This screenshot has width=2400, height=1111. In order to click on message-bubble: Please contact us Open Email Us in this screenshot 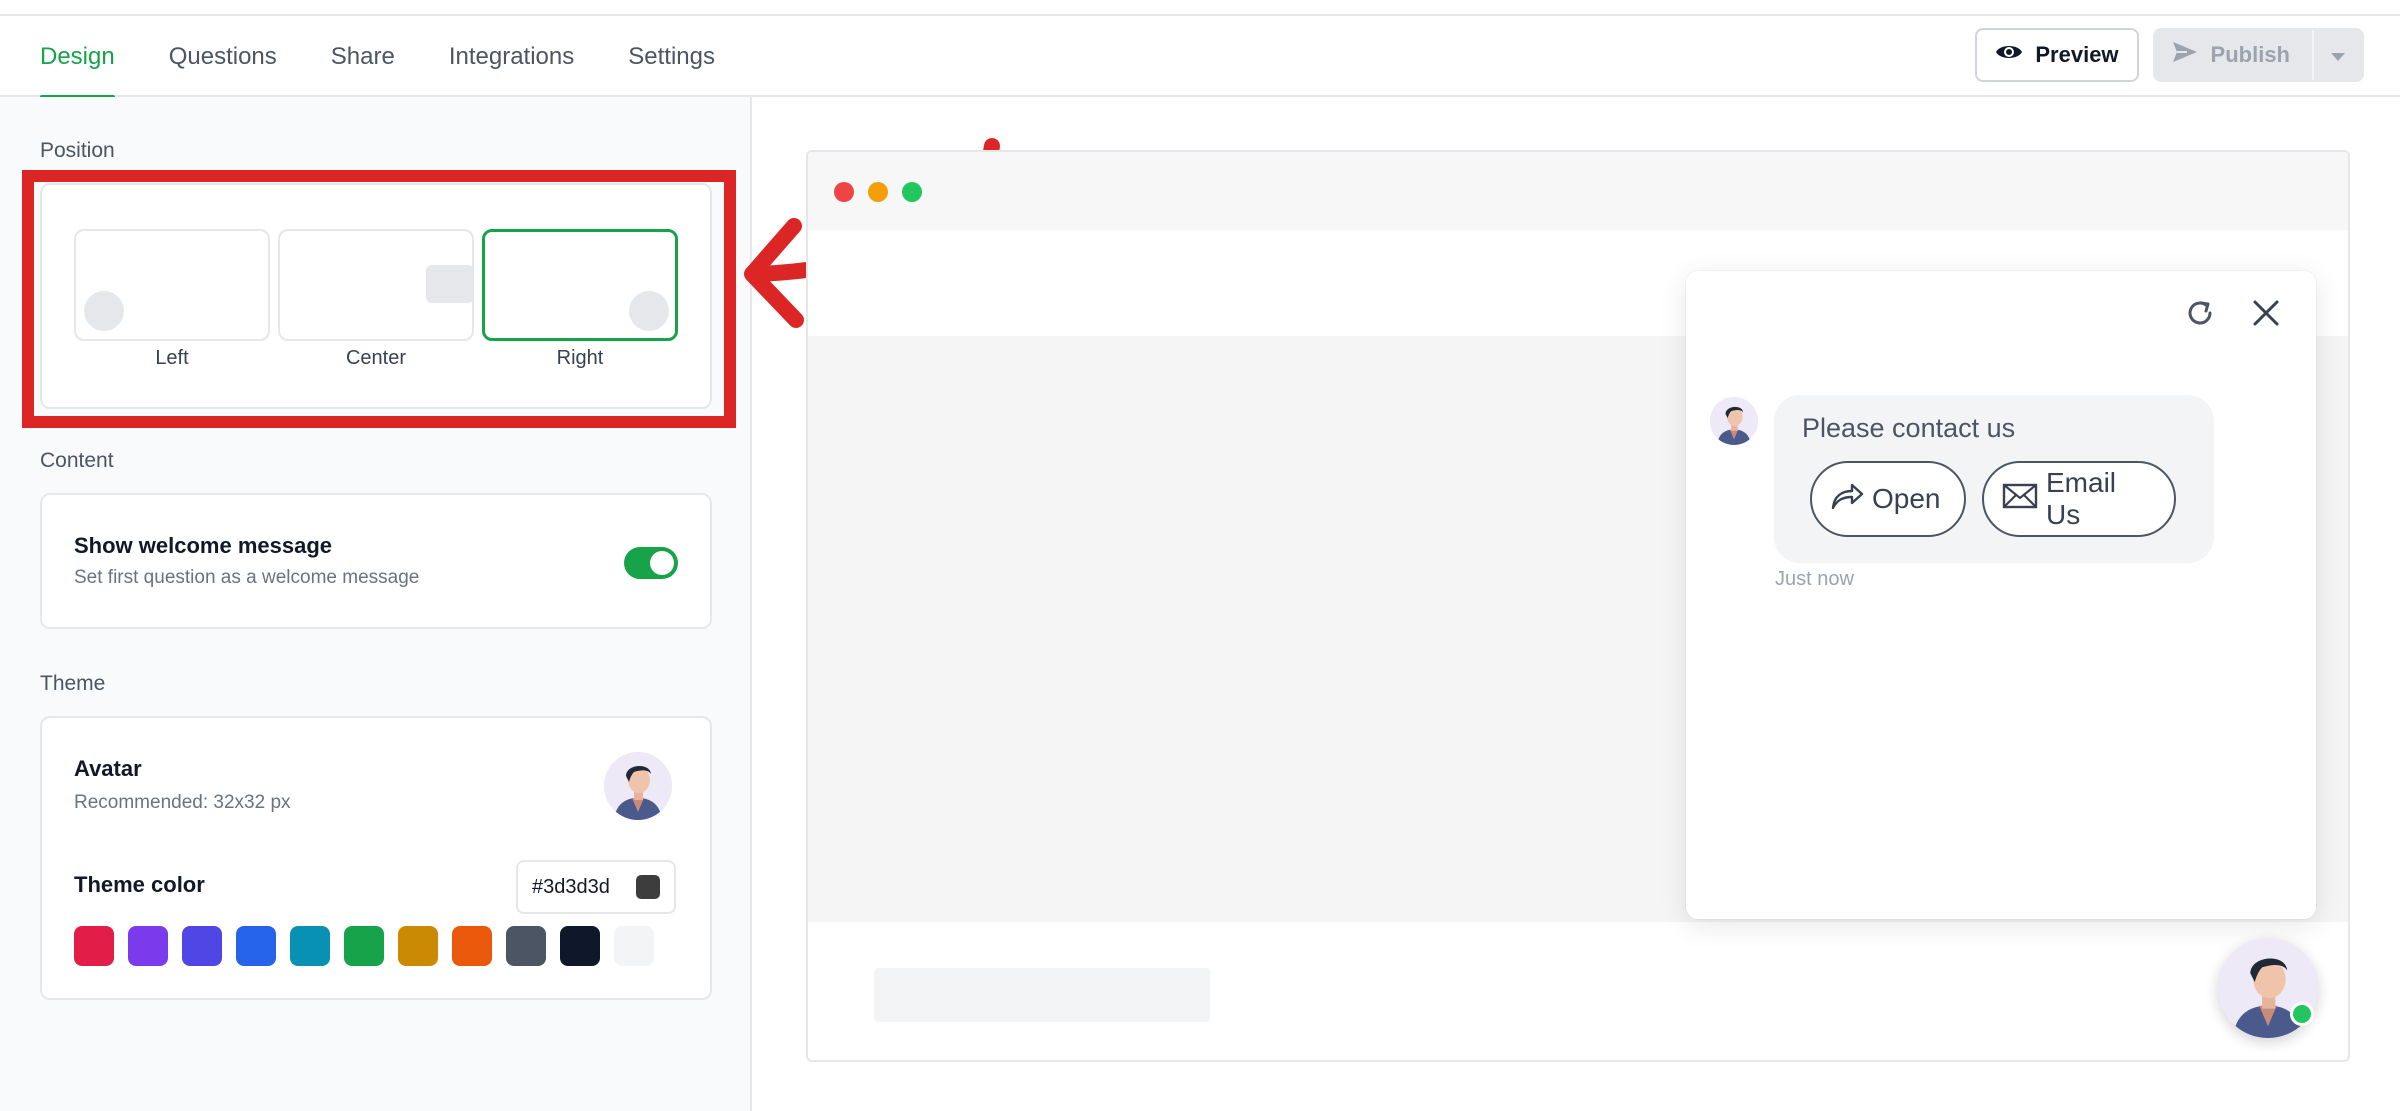, I will do `click(1994, 479)`.